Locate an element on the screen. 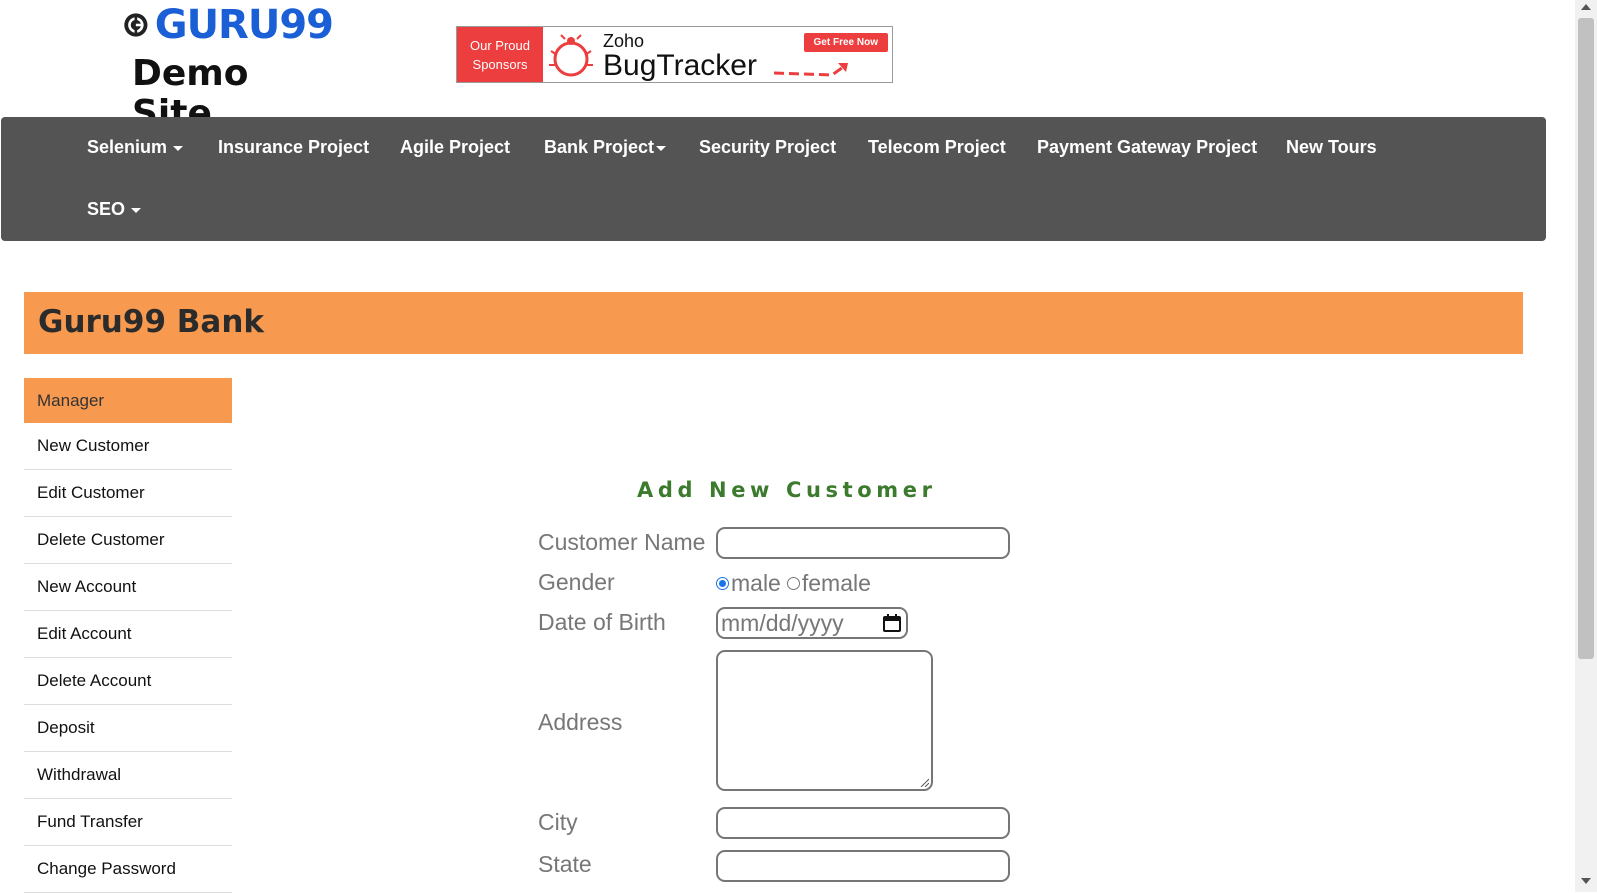 The image size is (1597, 893). sidebar-item-withdrawal: Withdrawal is located at coordinates (128, 775).